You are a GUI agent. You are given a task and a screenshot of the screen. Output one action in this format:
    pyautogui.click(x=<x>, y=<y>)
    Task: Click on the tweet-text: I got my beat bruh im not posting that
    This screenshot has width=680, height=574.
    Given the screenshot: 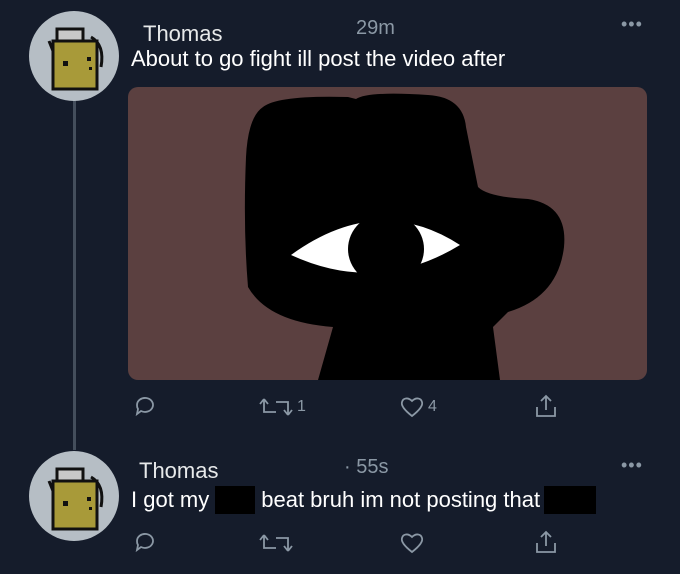 What is the action you would take?
    pyautogui.click(x=364, y=500)
    